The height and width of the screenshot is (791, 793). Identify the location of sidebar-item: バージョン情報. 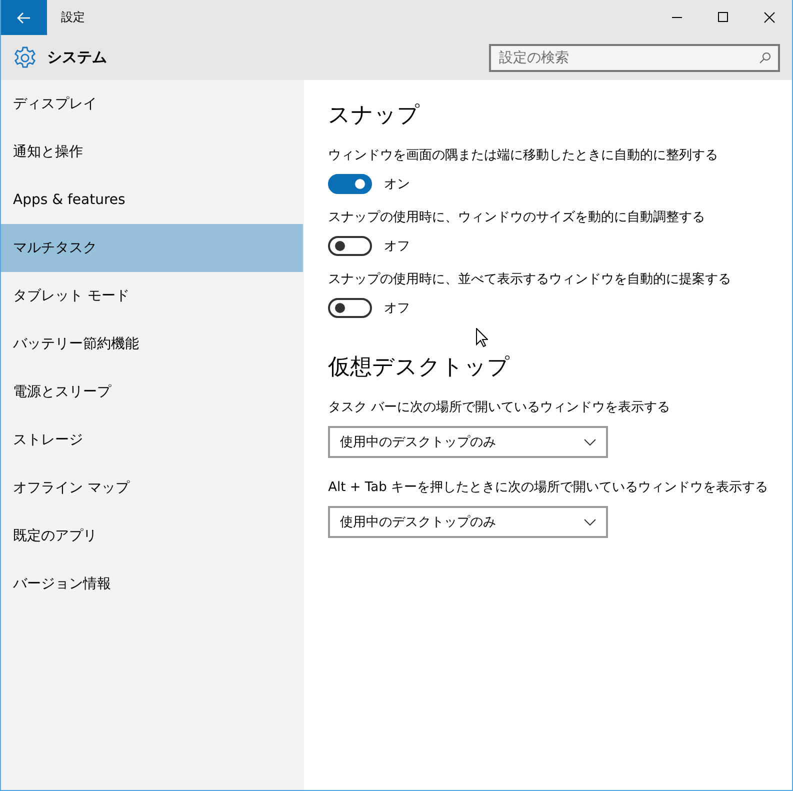
(152, 584).